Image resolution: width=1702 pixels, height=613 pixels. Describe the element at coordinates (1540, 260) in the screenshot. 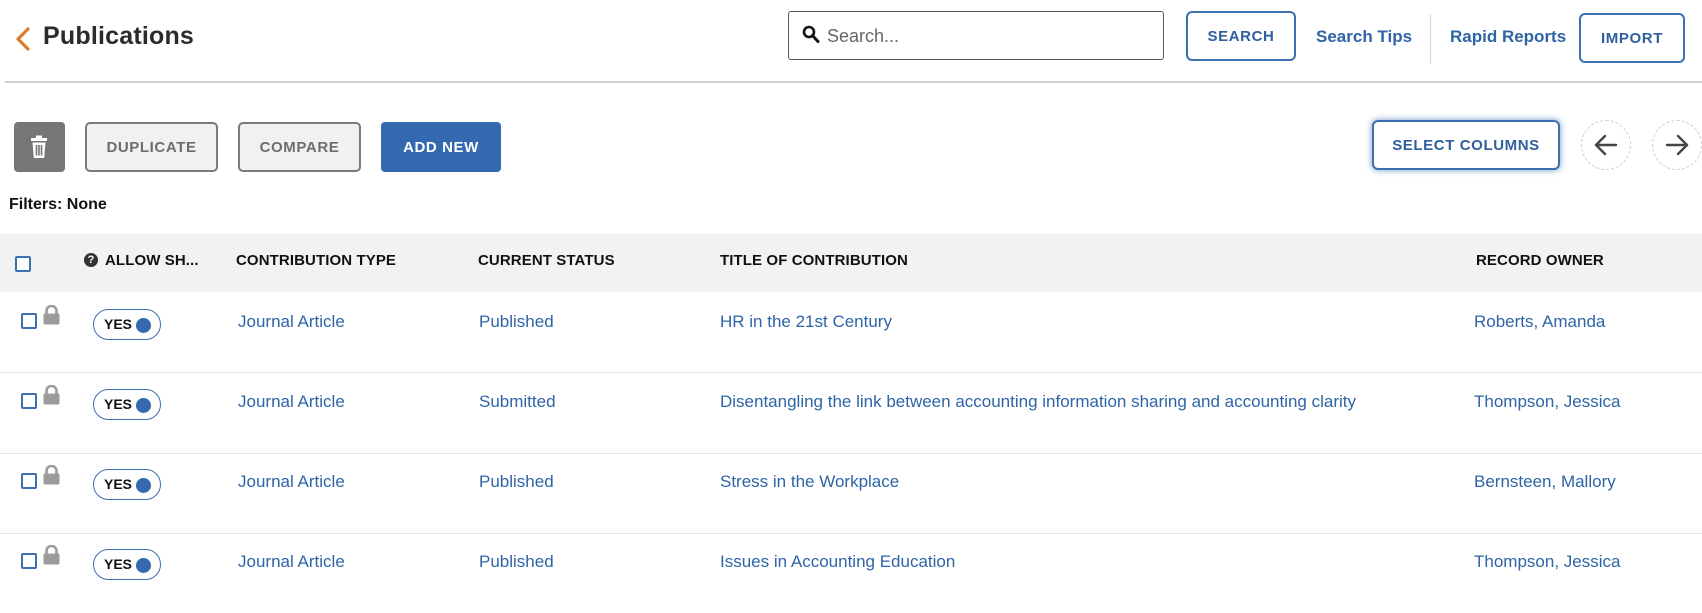

I see `column-header-record-owner: RECORD OWNER` at that location.